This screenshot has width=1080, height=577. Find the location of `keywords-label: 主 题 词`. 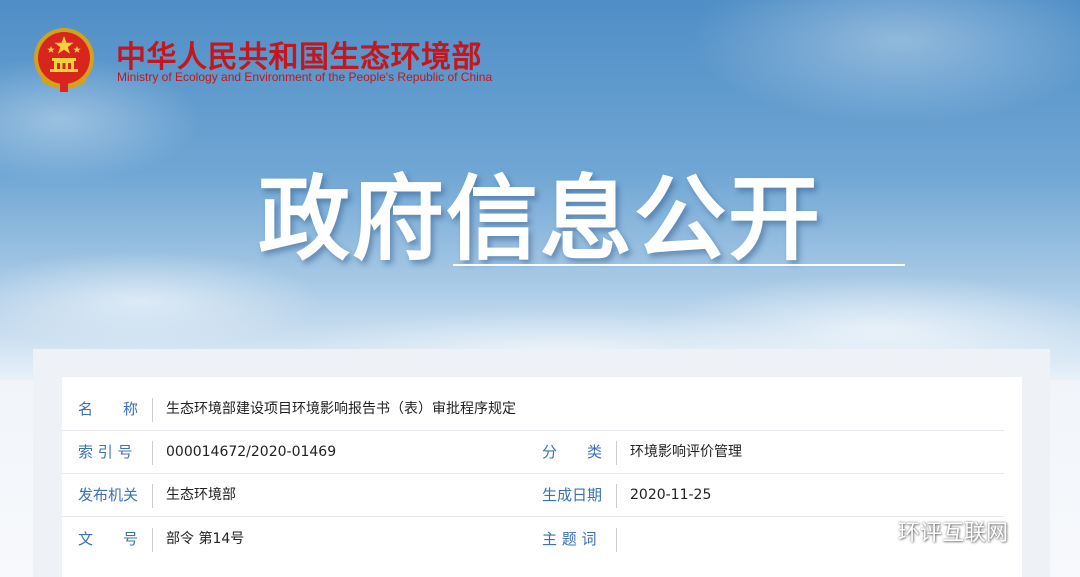

keywords-label: 主 题 词 is located at coordinates (569, 539).